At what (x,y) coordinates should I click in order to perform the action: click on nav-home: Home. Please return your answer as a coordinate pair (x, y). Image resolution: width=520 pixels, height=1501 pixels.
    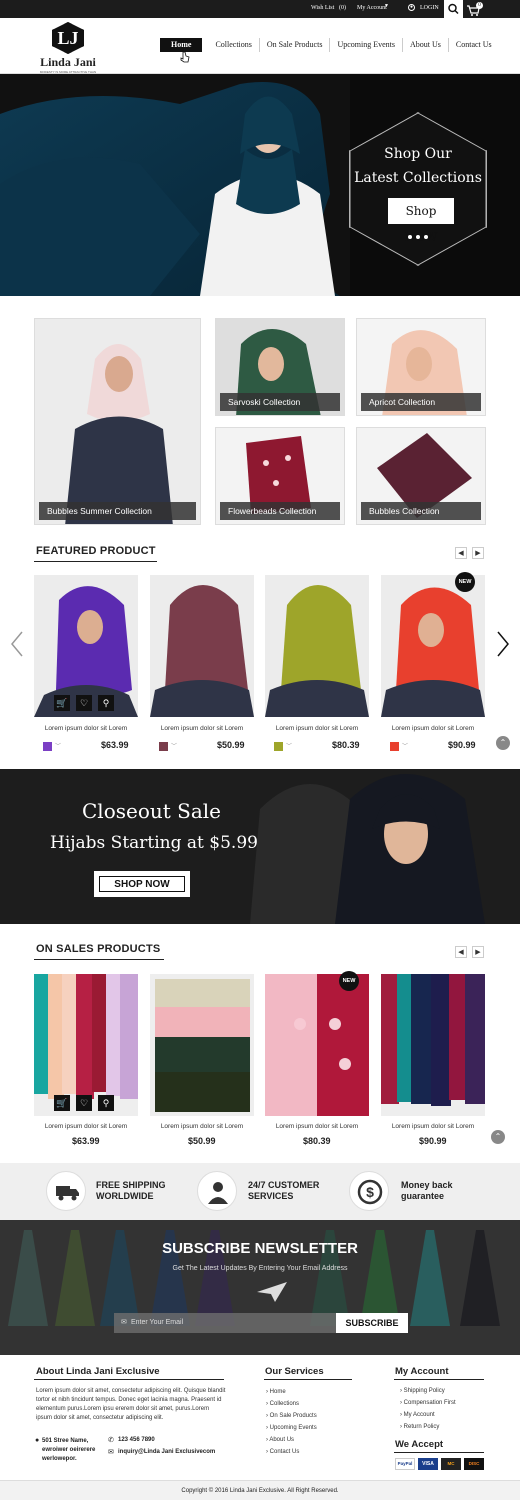
    Looking at the image, I should click on (181, 45).